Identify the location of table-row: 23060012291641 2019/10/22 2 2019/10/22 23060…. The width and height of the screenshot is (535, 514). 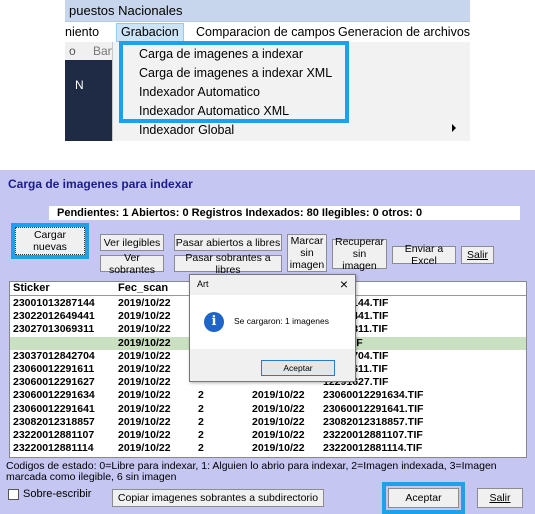
(268, 409).